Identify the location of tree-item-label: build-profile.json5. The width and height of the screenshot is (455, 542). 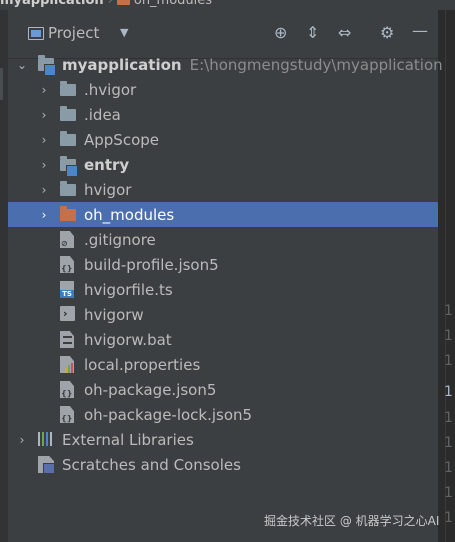
(151, 264).